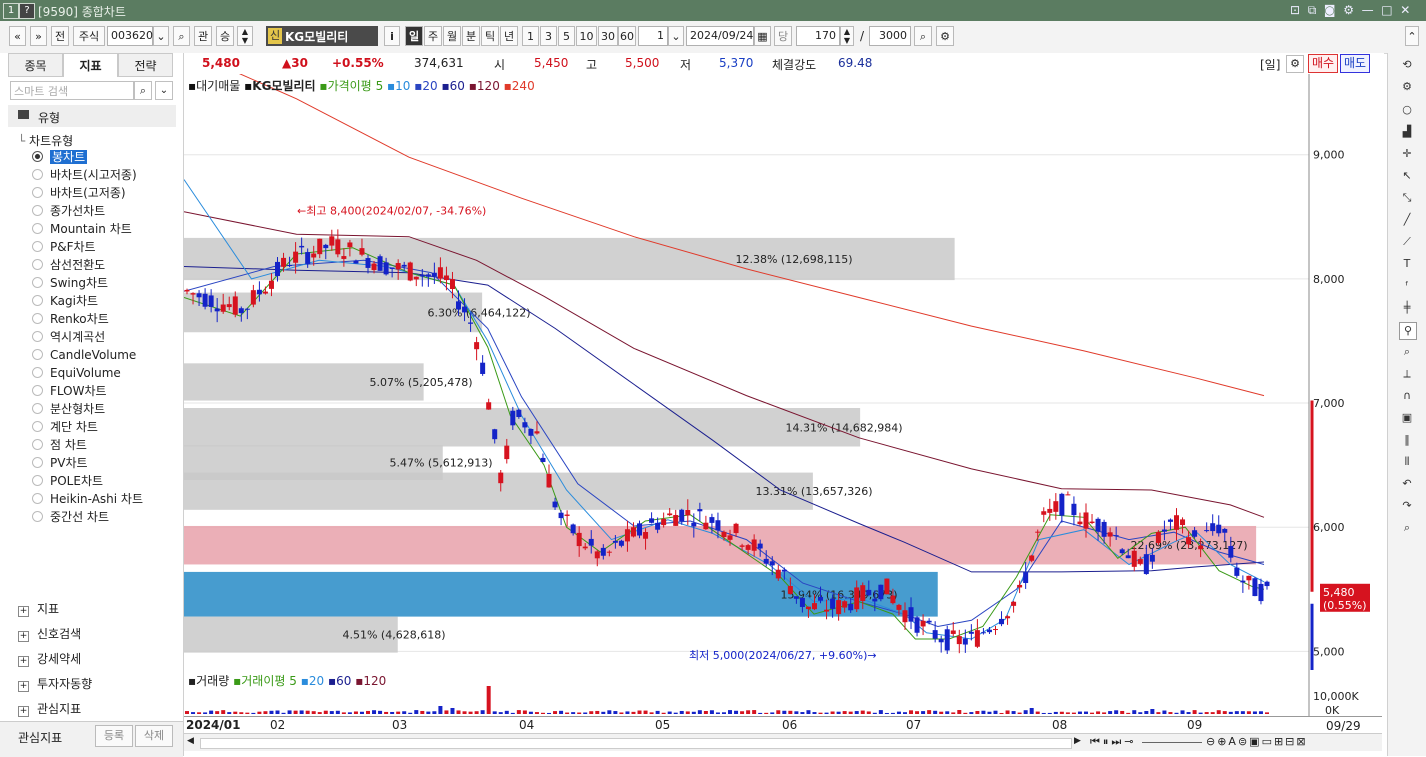  What do you see at coordinates (38, 608) in the screenshot?
I see `section-indicator: + 지표` at bounding box center [38, 608].